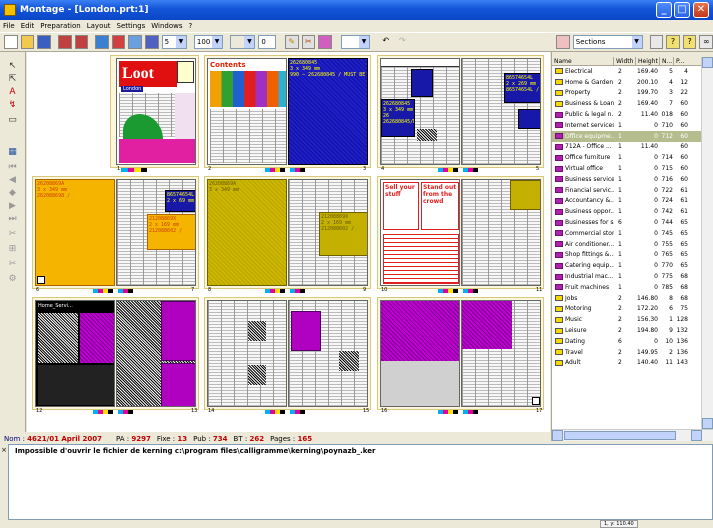 This screenshot has width=713, height=528. I want to click on menu-preparation: Preparation, so click(60, 26).